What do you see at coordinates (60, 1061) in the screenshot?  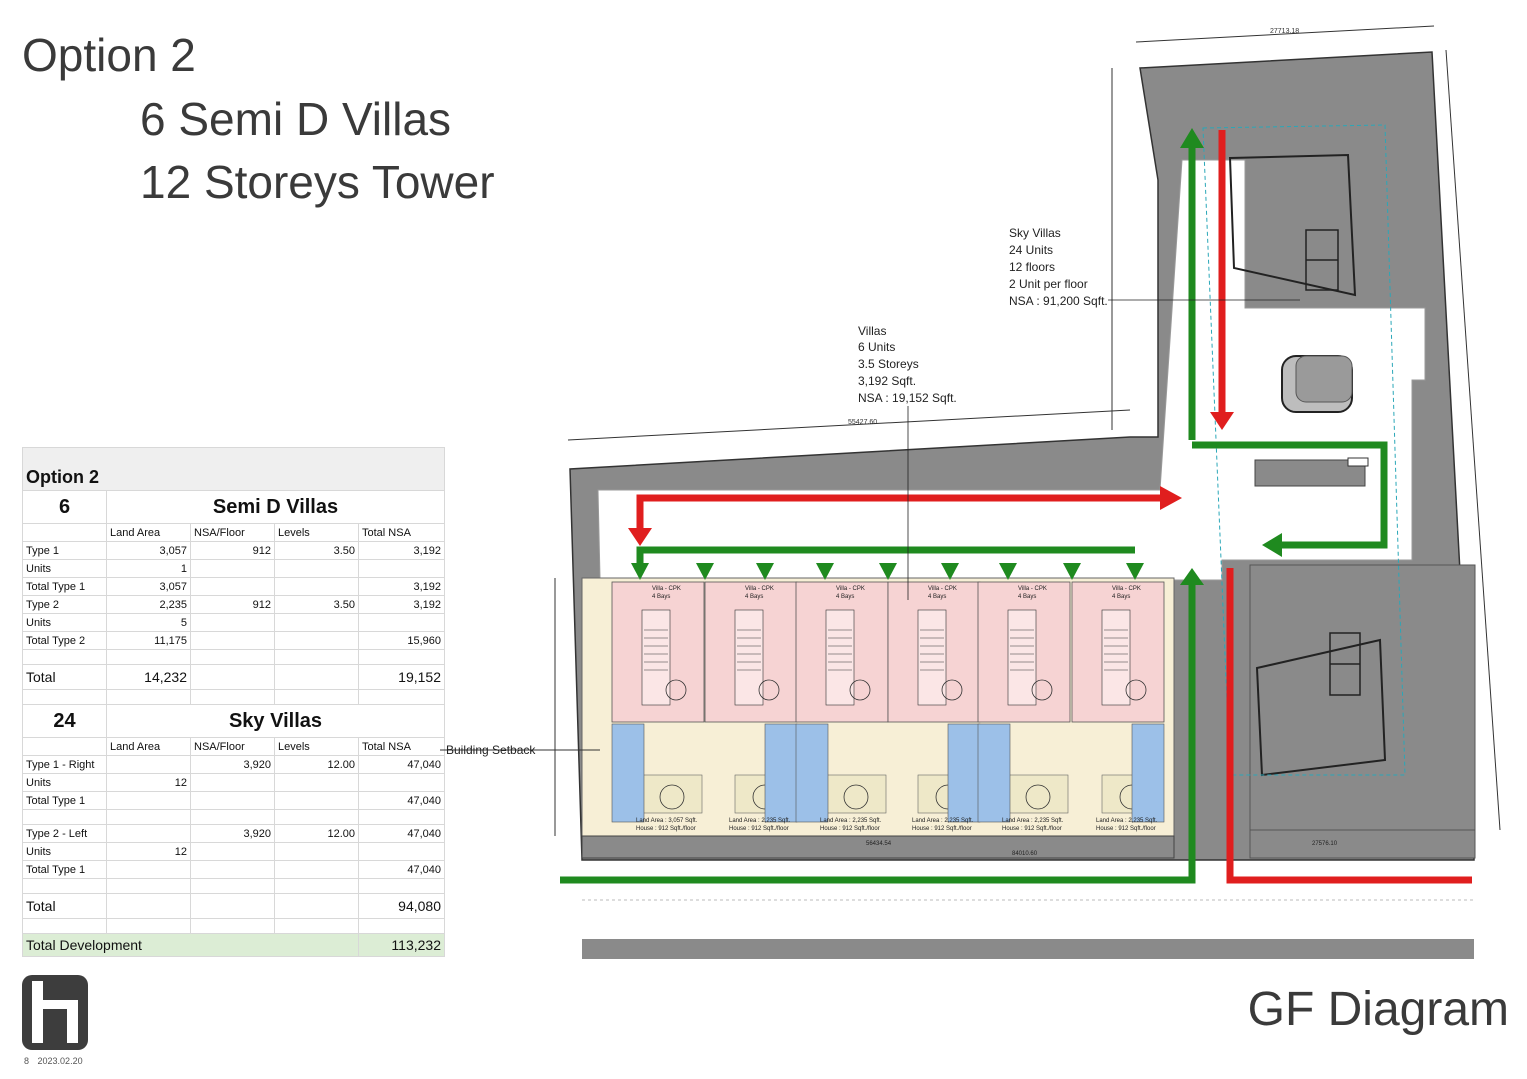 I see `date: 2023.02.20` at bounding box center [60, 1061].